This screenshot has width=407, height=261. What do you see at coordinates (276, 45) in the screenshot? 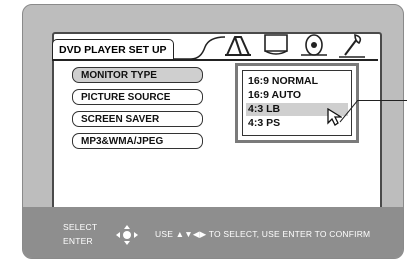
I see `monitor-icon` at bounding box center [276, 45].